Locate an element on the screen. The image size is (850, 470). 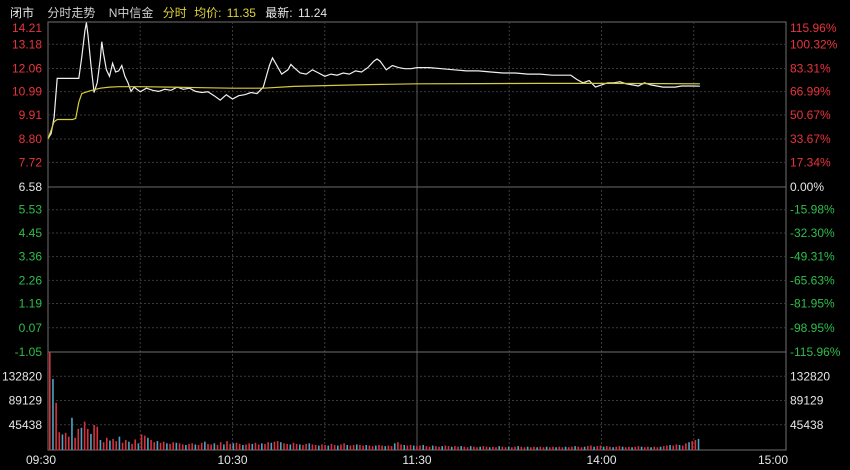
y-right-tick-label: 100.32% is located at coordinates (814, 44).